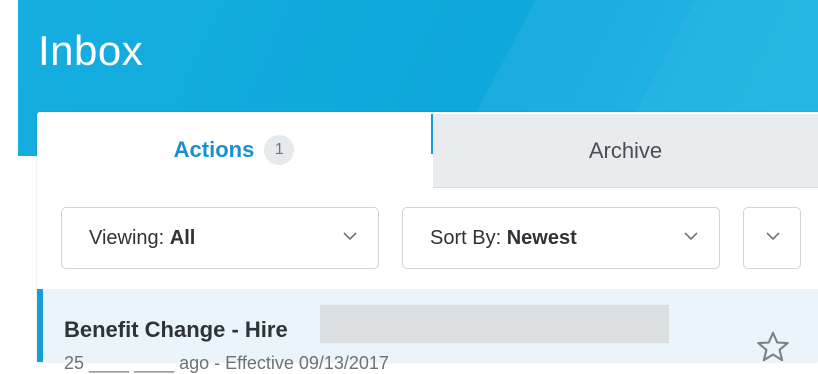 This screenshot has height=374, width=818. What do you see at coordinates (773, 347) in the screenshot?
I see `star-outline-icon` at bounding box center [773, 347].